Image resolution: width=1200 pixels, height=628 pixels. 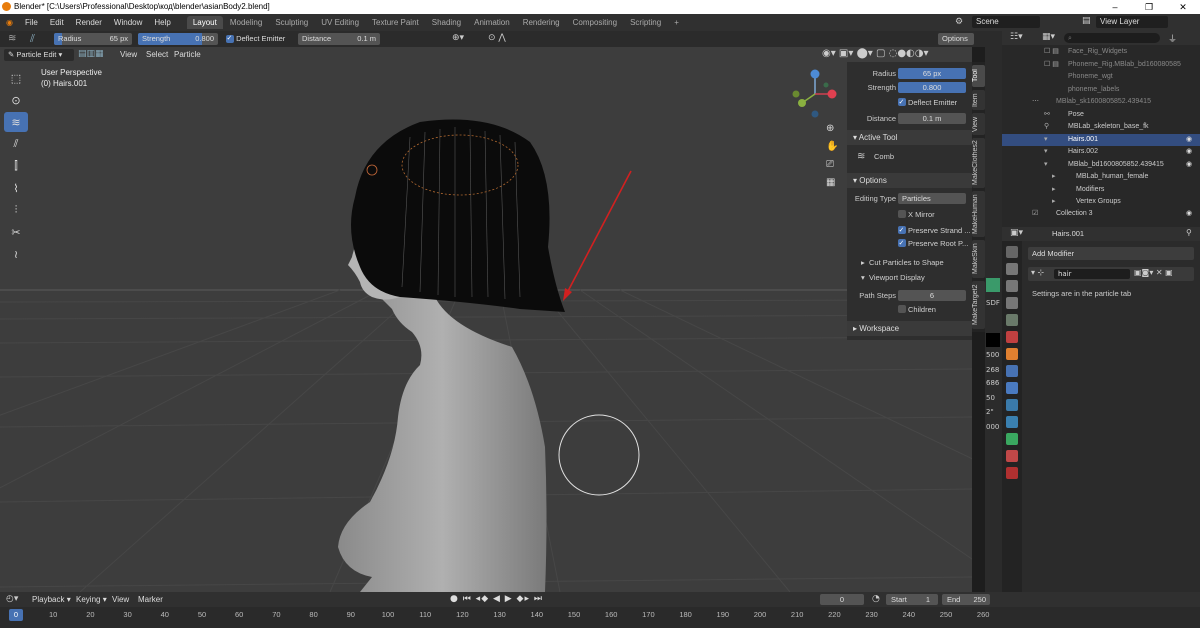 What do you see at coordinates (395, 22) in the screenshot?
I see `tab-texture-paint: Texture Paint` at bounding box center [395, 22].